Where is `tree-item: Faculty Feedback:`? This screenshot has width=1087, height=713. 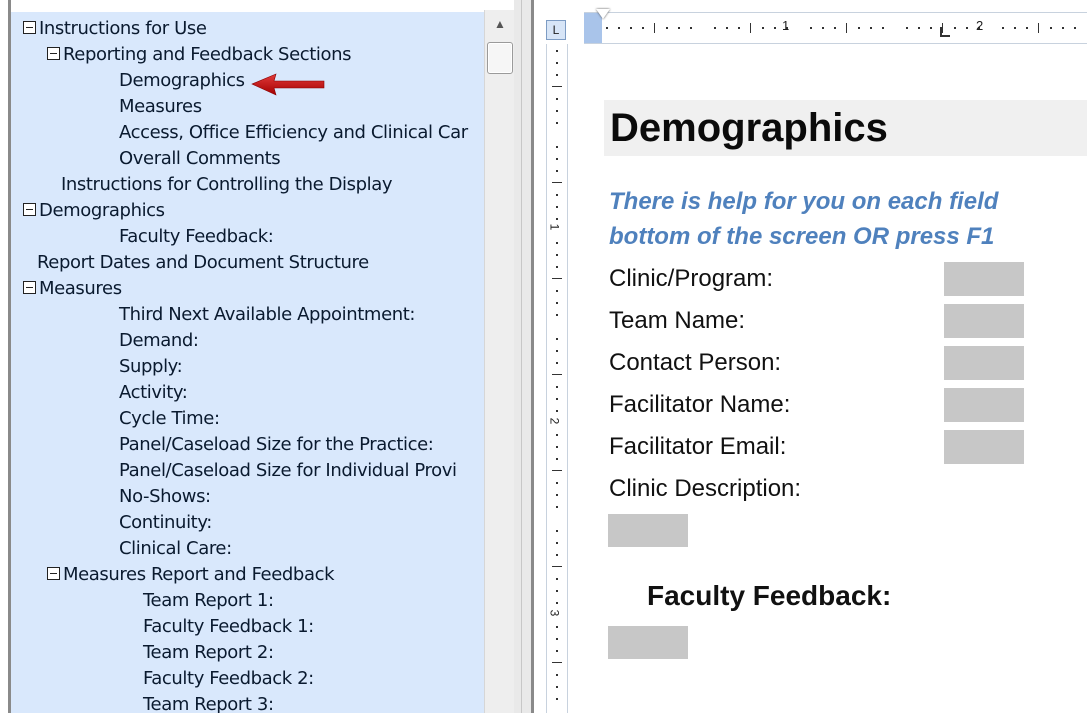 tree-item: Faculty Feedback: is located at coordinates (196, 237).